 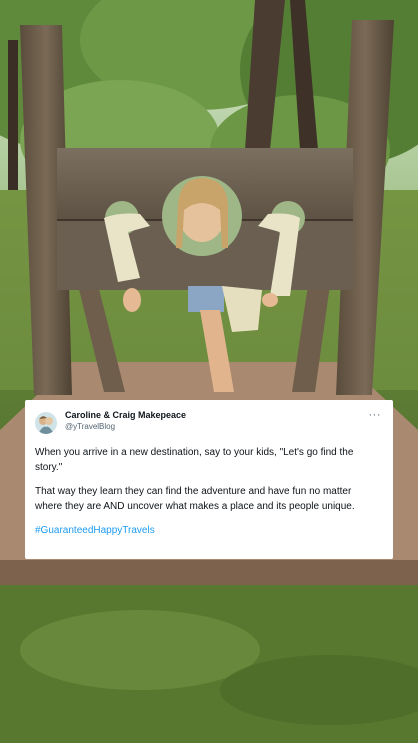 I want to click on avatar-image-icon, so click(x=46, y=423).